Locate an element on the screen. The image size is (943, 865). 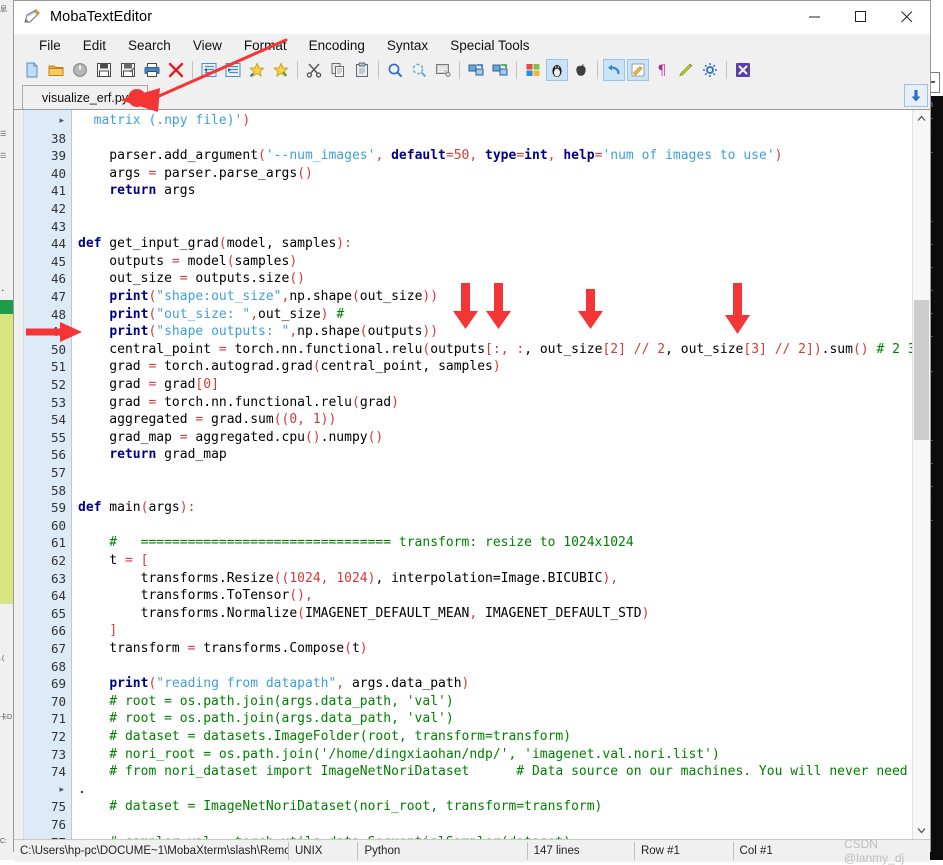
code-line: print("out_size: ",out_size) # is located at coordinates (211, 315).